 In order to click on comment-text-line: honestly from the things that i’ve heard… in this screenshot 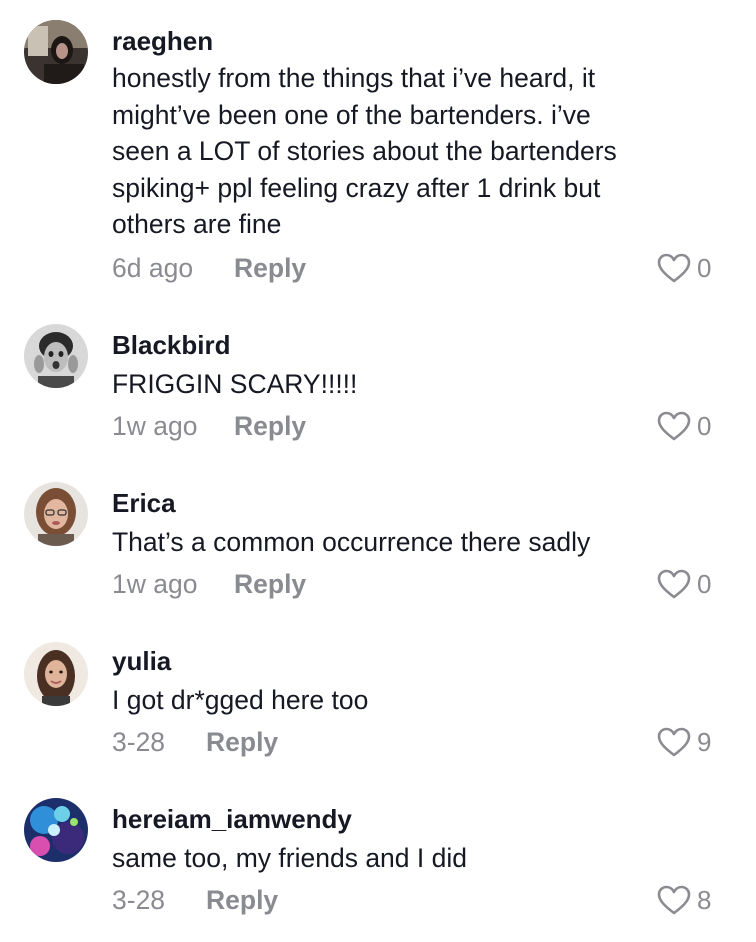, I will do `click(354, 78)`.